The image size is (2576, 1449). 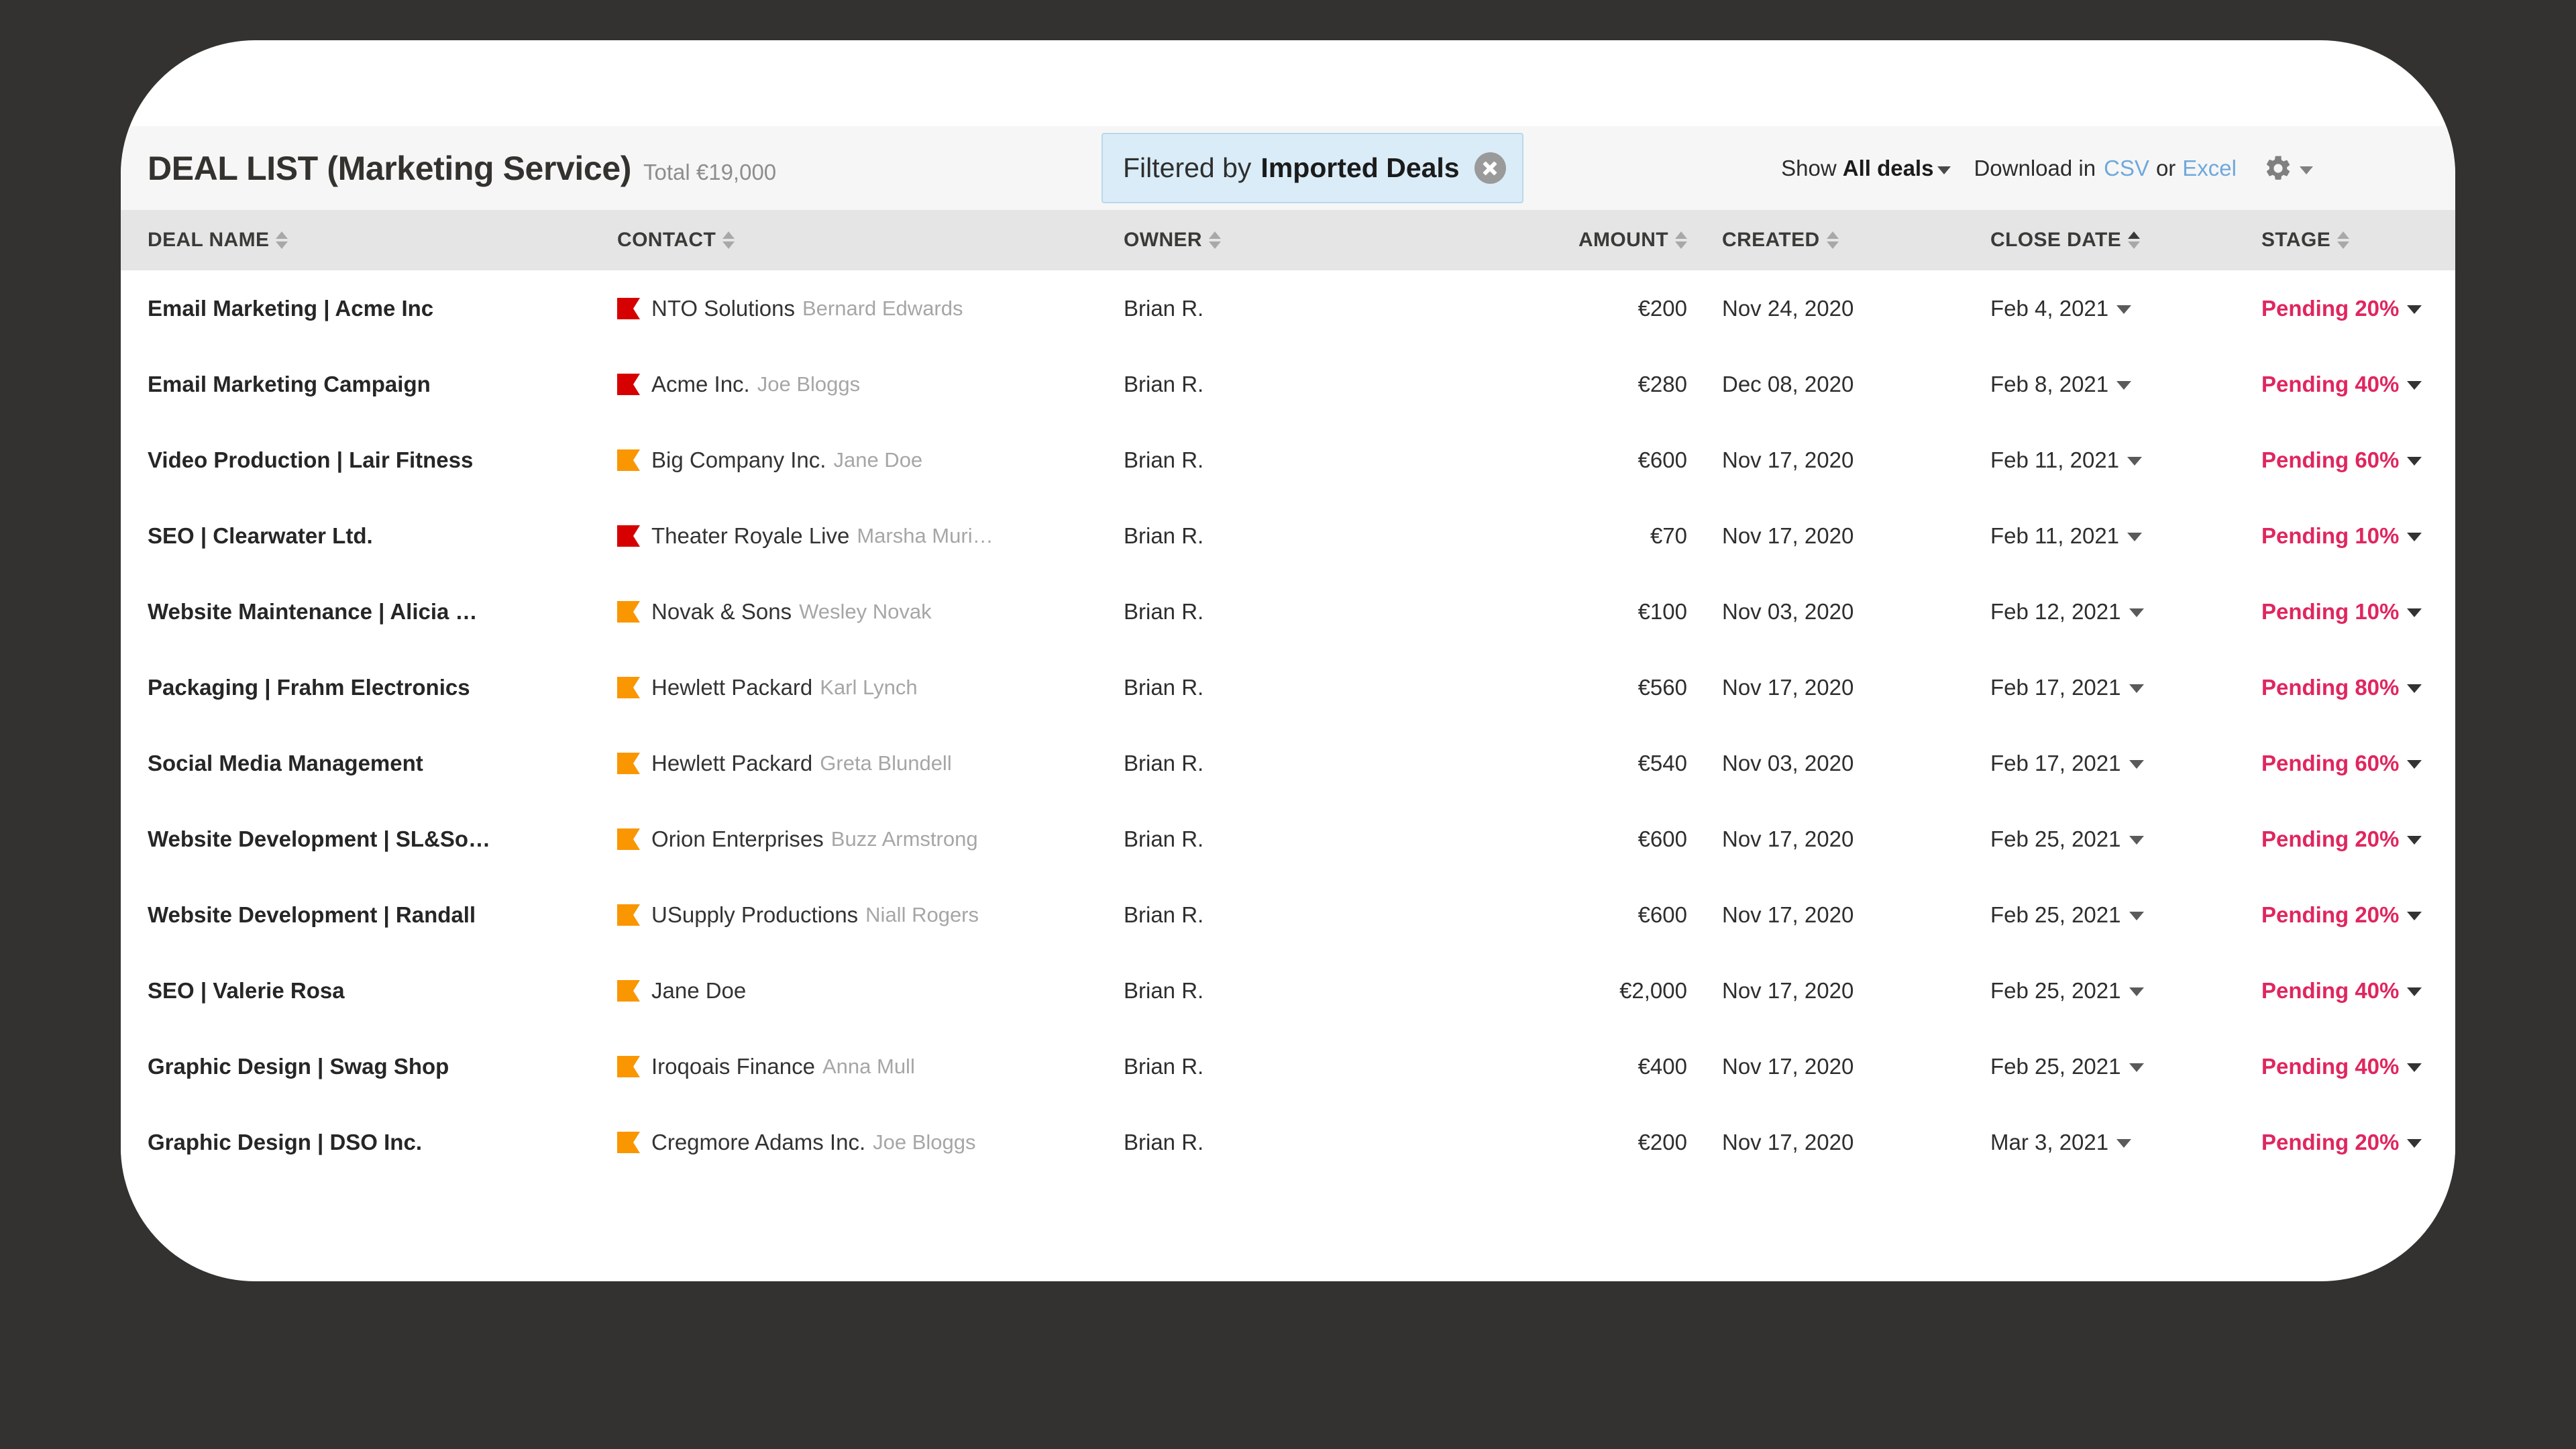 I want to click on cell-close-date: Feb 12, 2021, so click(x=2089, y=612).